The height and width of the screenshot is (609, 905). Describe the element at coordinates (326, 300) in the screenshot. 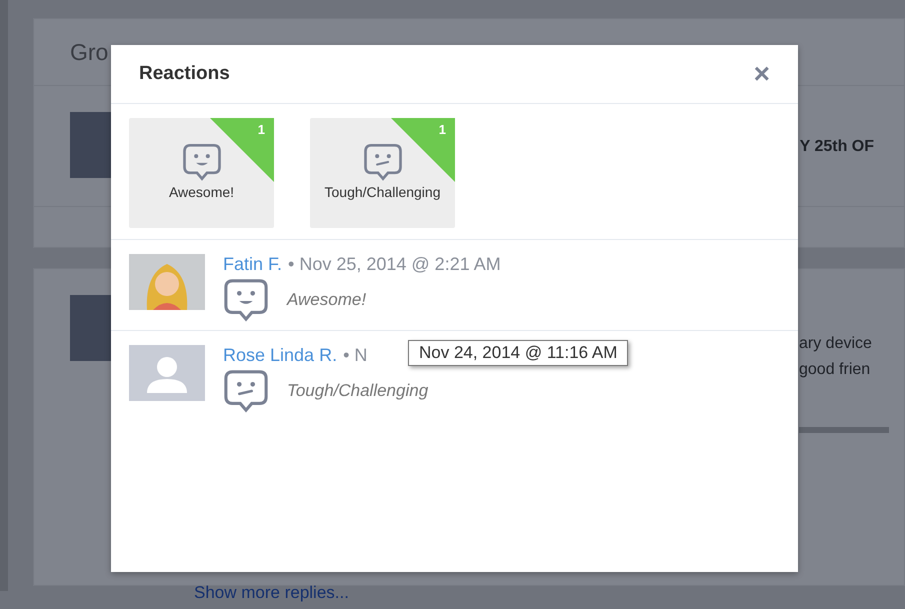

I see `reaction-text: Awesome!` at that location.